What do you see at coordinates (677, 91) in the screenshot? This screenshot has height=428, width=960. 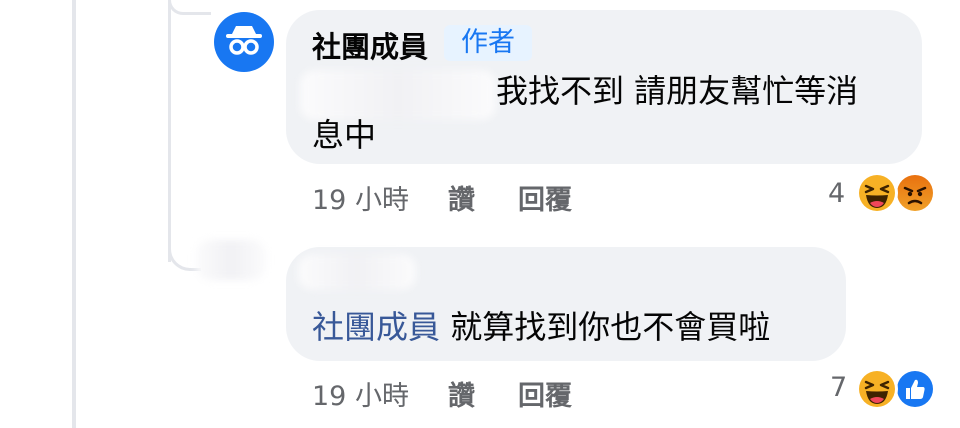 I see `comment-text: 我找不到 請朋友幫忙等消` at bounding box center [677, 91].